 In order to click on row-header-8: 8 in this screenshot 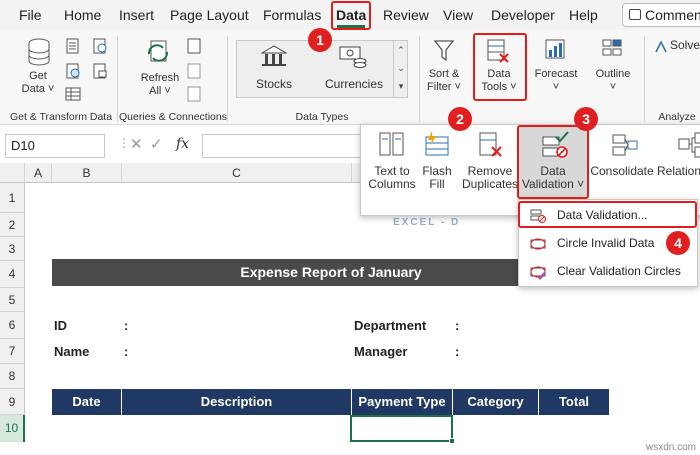, I will do `click(12, 376)`.